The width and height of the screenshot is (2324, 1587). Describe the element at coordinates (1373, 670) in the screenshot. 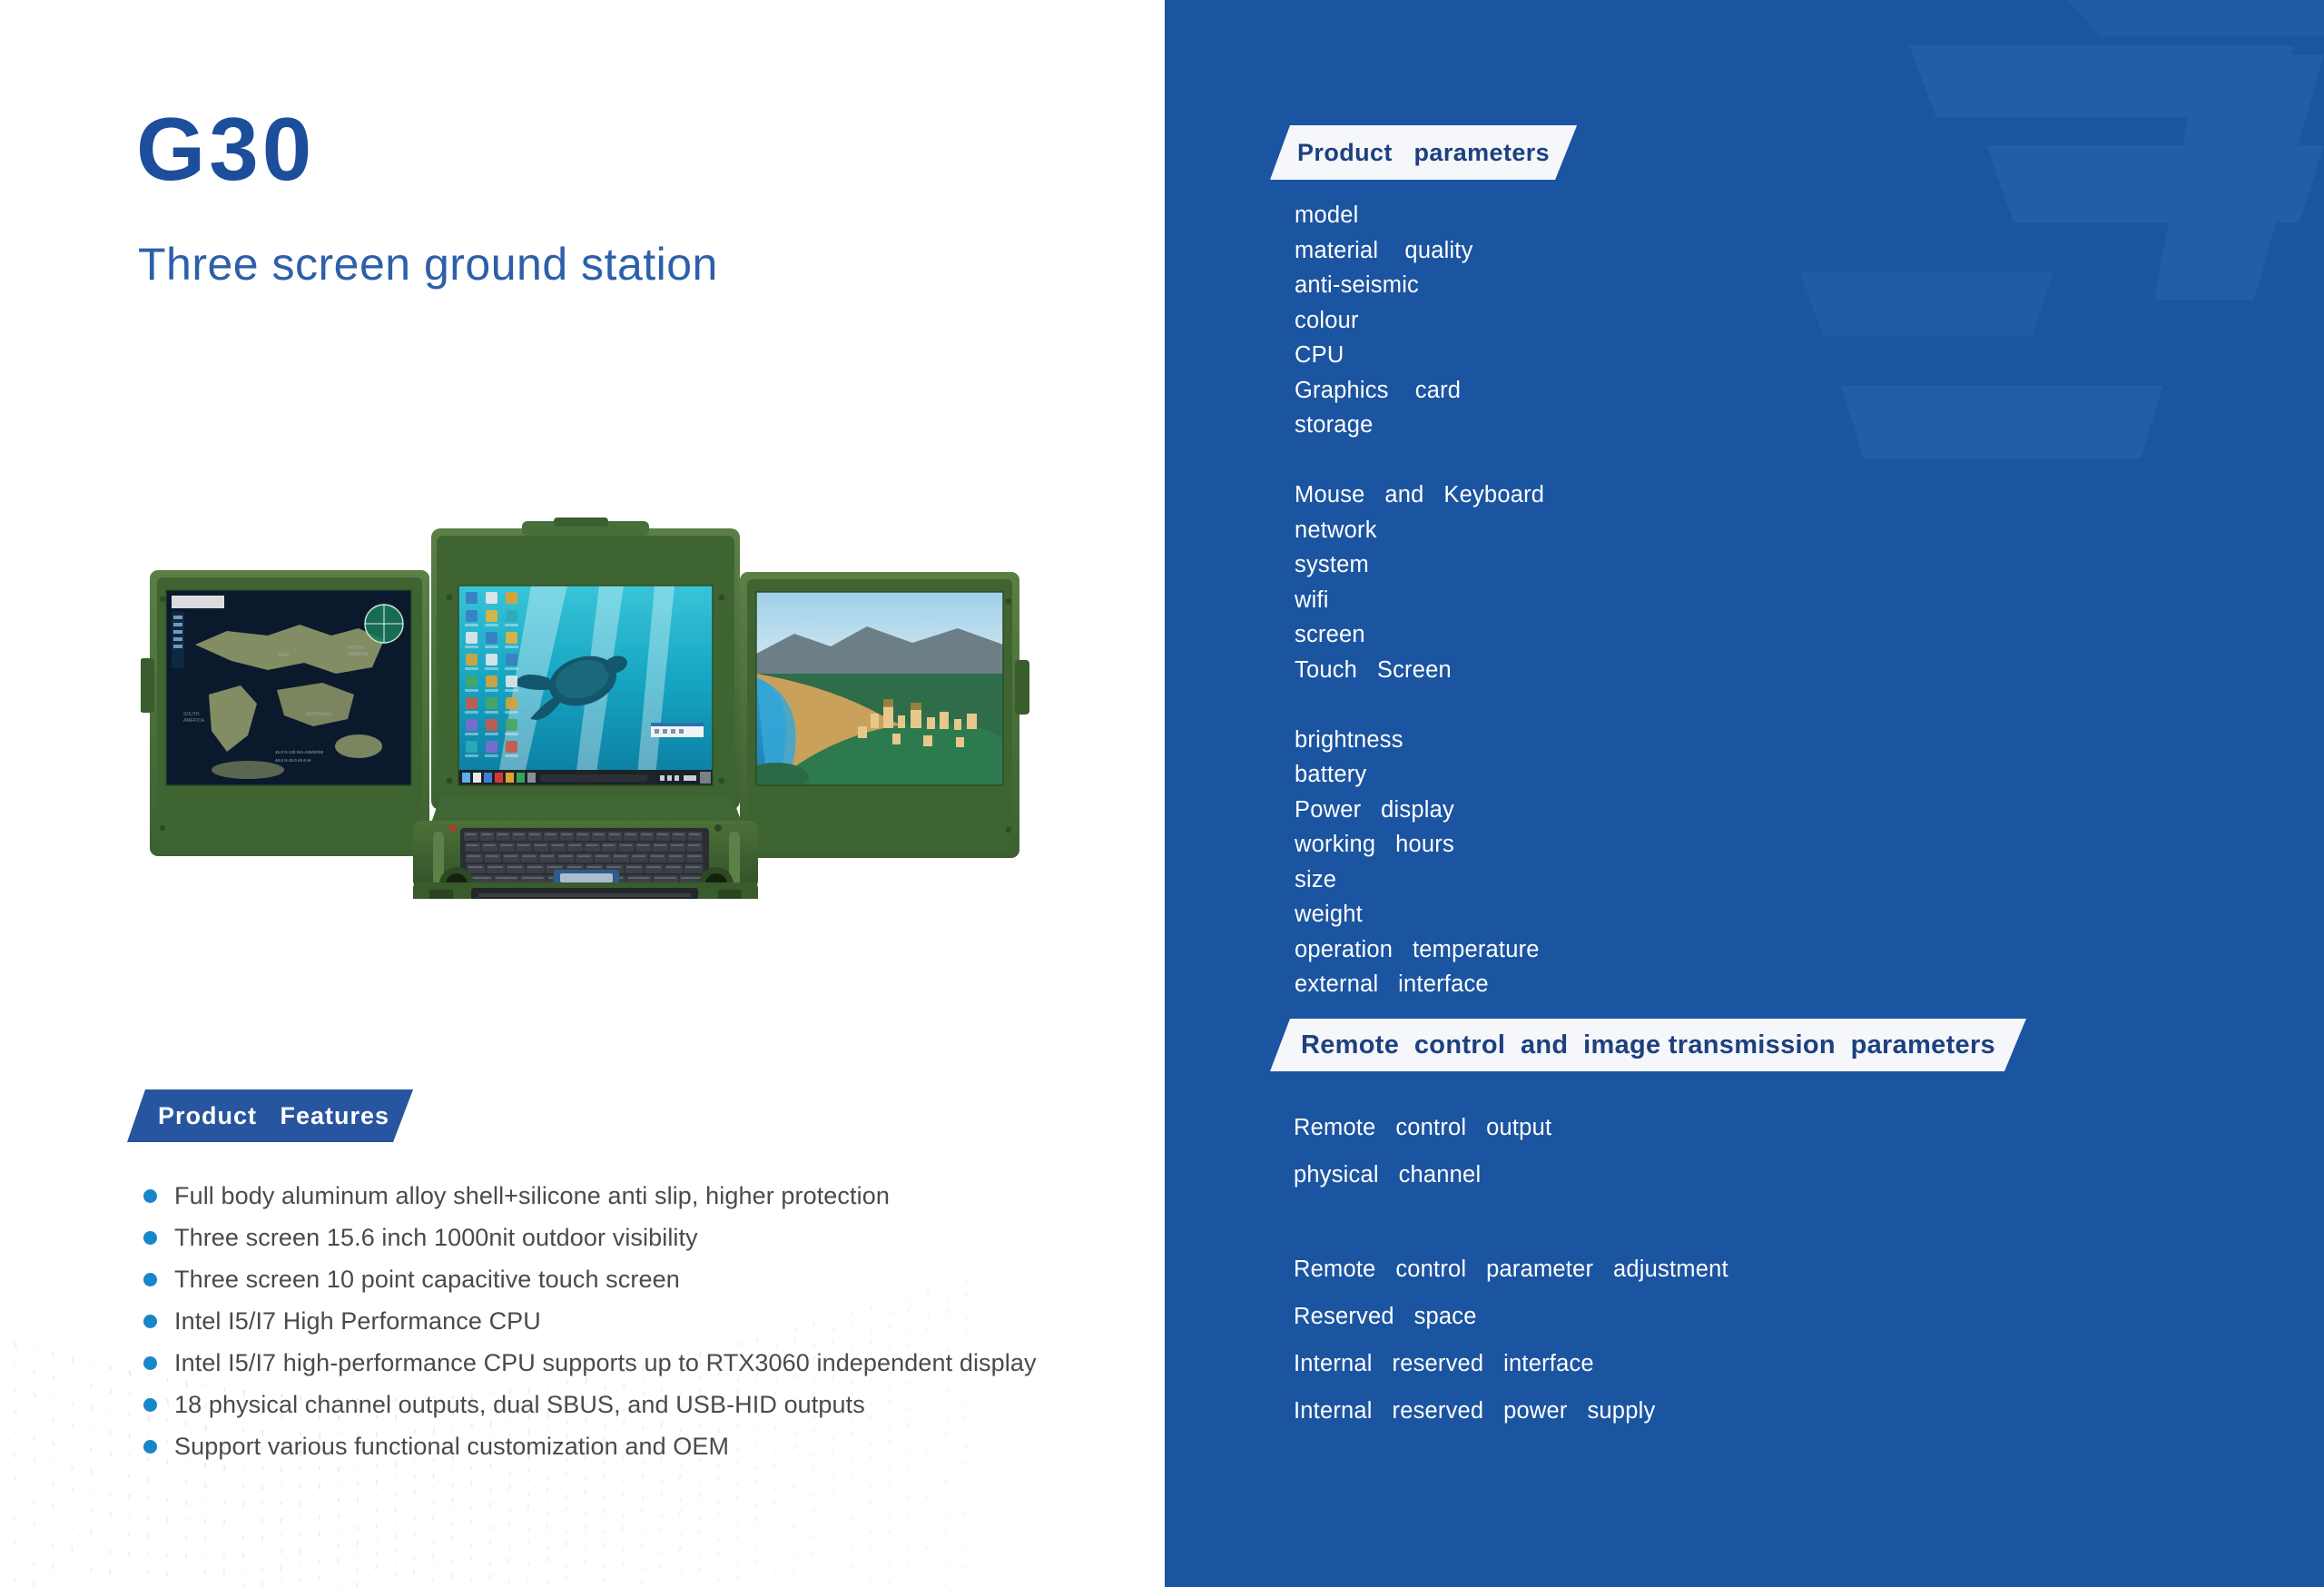

I see `spec-label: Touch Screen` at that location.